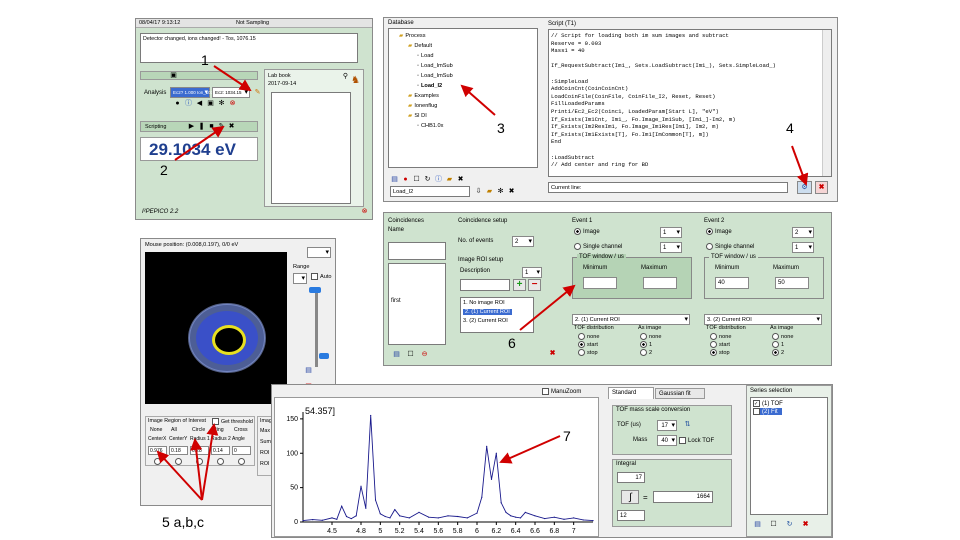  Describe the element at coordinates (449, 179) in the screenshot. I see `folder-icon: ▰` at that location.